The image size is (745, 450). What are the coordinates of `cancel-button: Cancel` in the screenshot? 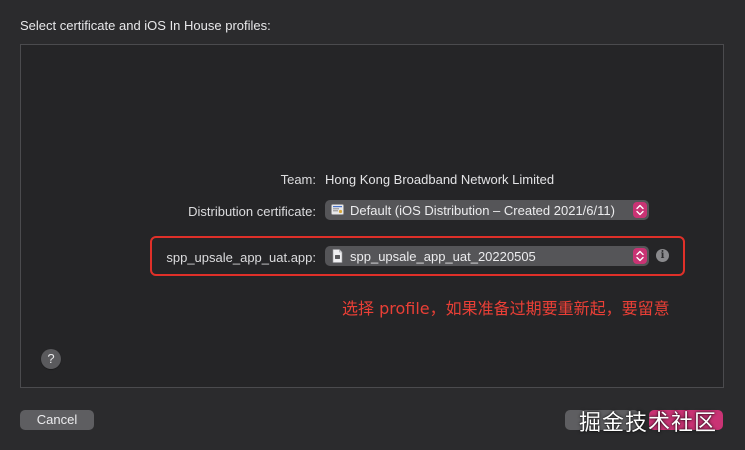 It's located at (57, 420).